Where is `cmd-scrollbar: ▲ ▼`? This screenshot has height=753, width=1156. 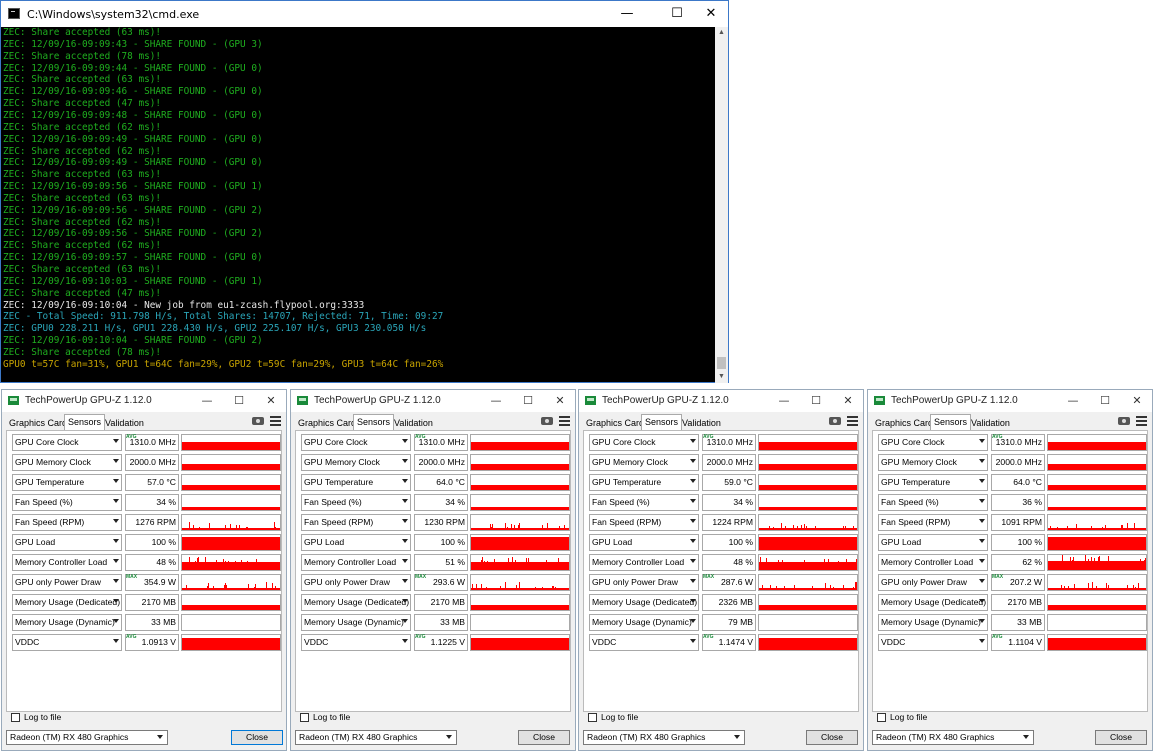
cmd-scrollbar: ▲ ▼ is located at coordinates (721, 205).